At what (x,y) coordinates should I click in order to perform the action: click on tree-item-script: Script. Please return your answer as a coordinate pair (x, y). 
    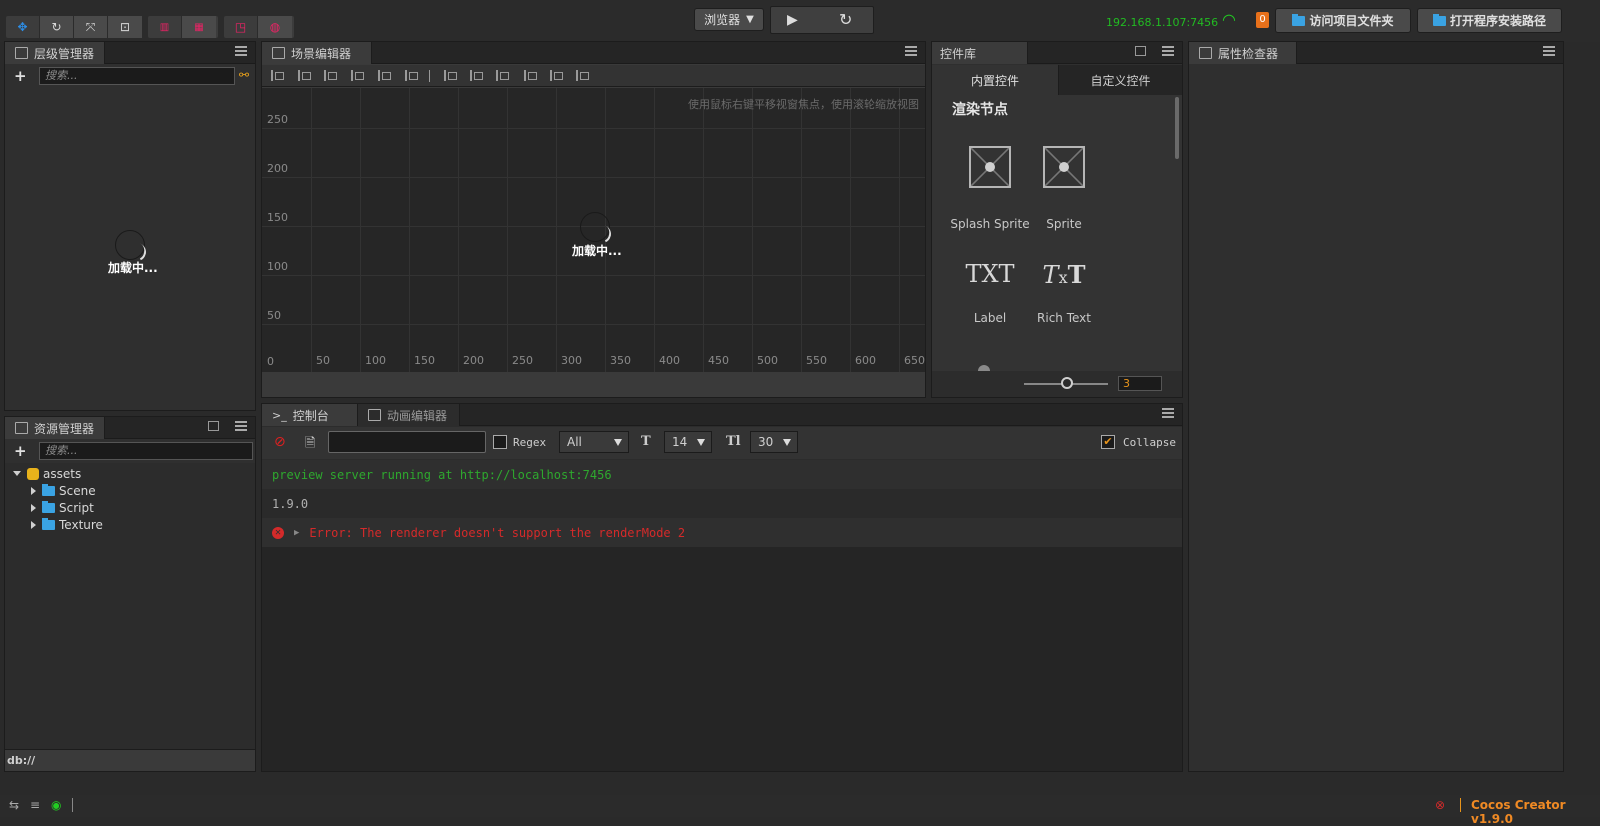
    Looking at the image, I should click on (62, 507).